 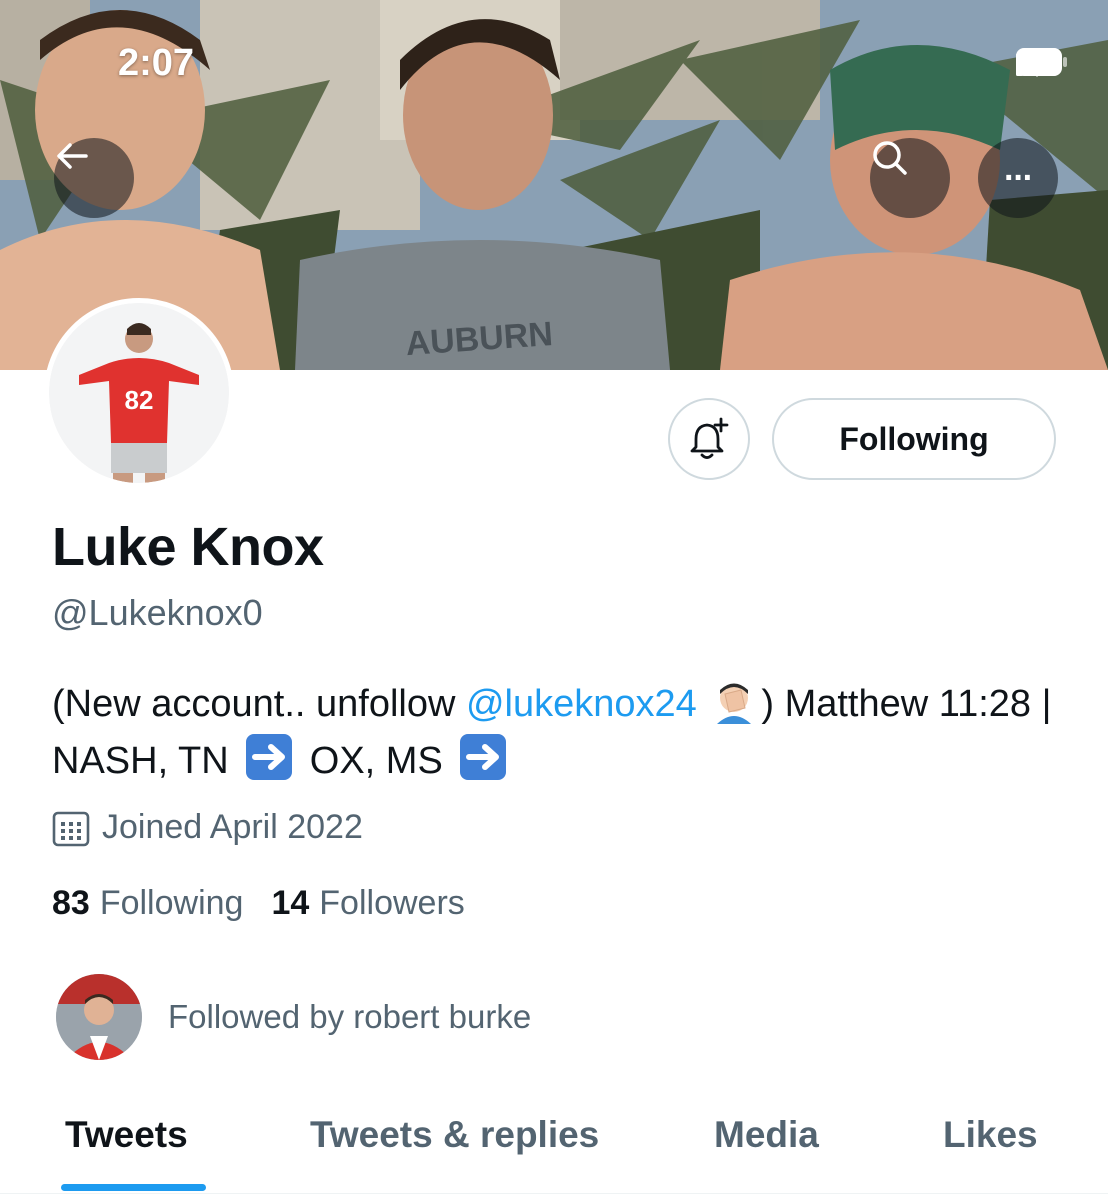 What do you see at coordinates (232, 827) in the screenshot?
I see `joined-text: Joined April 2022` at bounding box center [232, 827].